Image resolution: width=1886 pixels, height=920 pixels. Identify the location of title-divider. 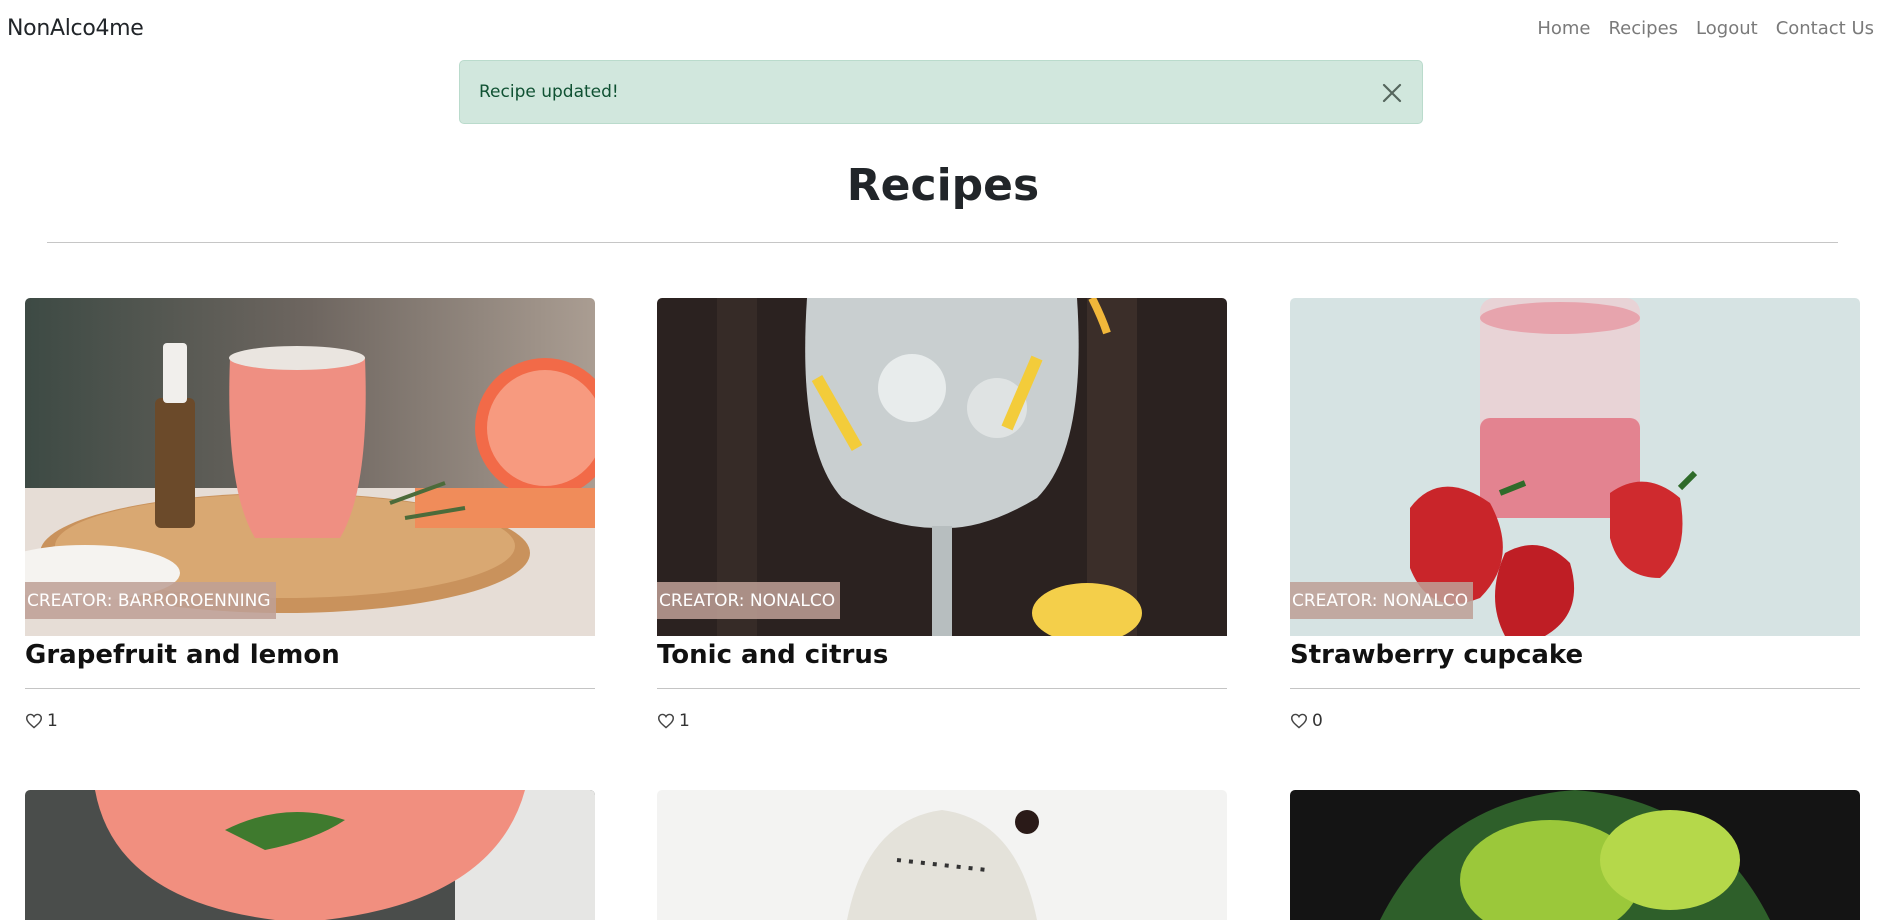
(942, 242).